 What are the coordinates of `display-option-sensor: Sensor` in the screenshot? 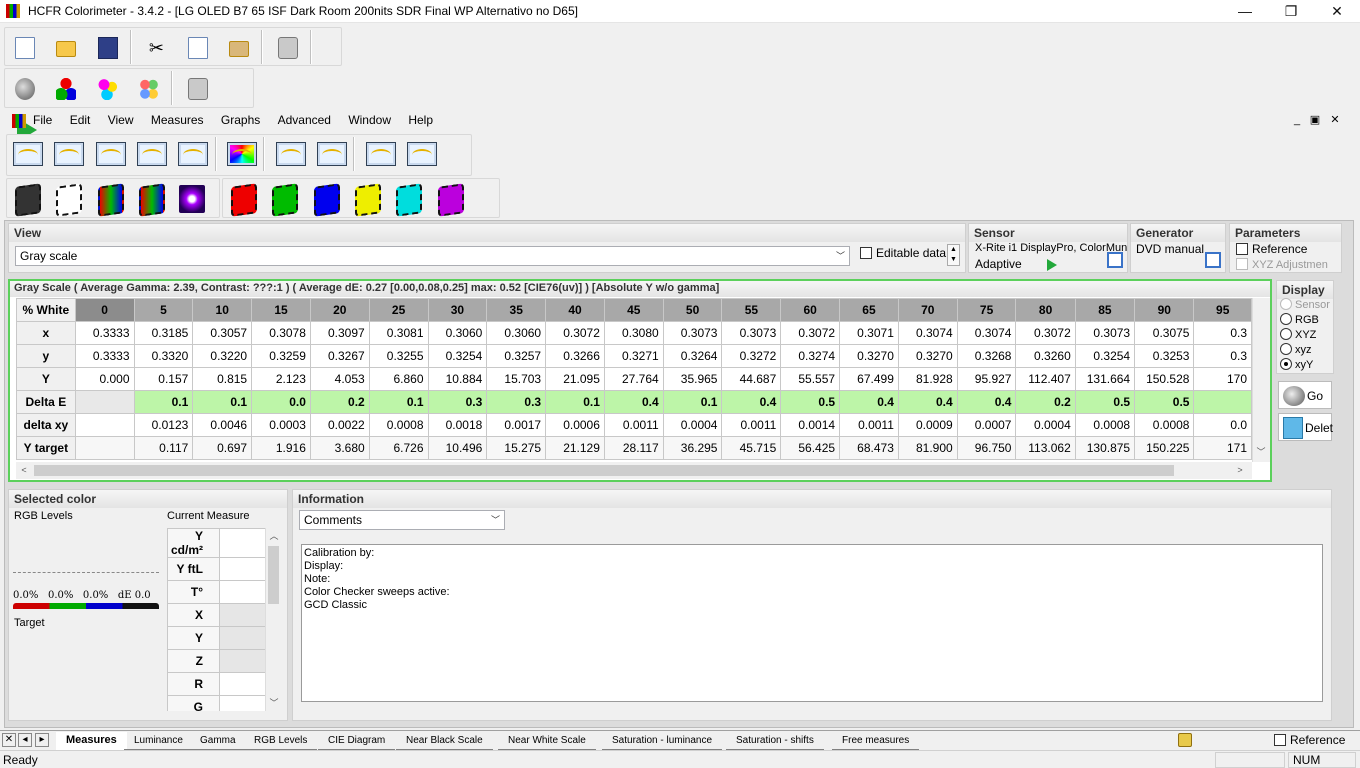 It's located at (1305, 305).